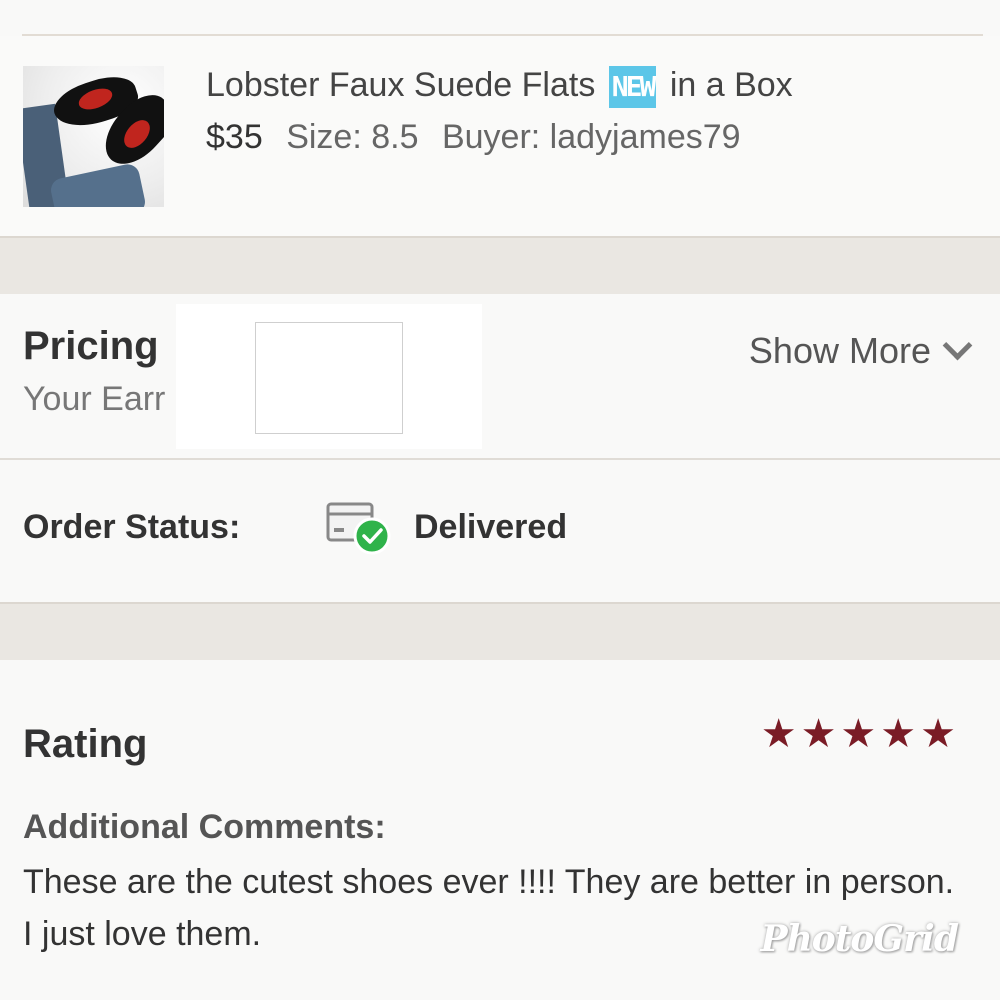 The width and height of the screenshot is (1000, 1000). I want to click on product-title-text: Lobster Faux Suede Flats, so click(401, 85).